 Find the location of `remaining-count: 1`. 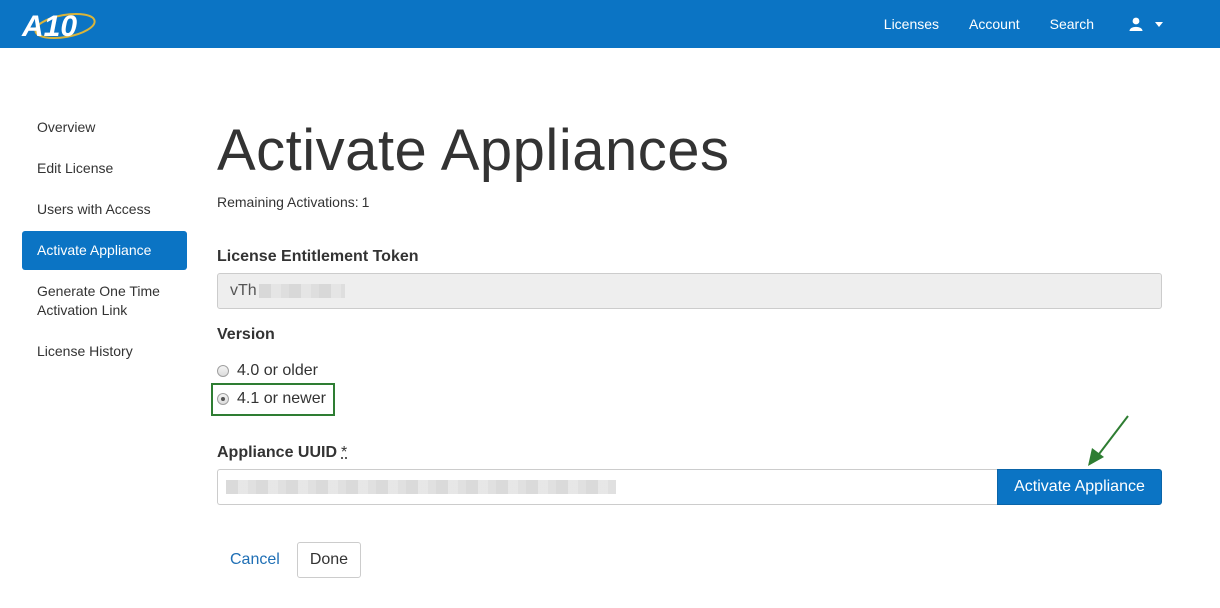

remaining-count: 1 is located at coordinates (365, 202).